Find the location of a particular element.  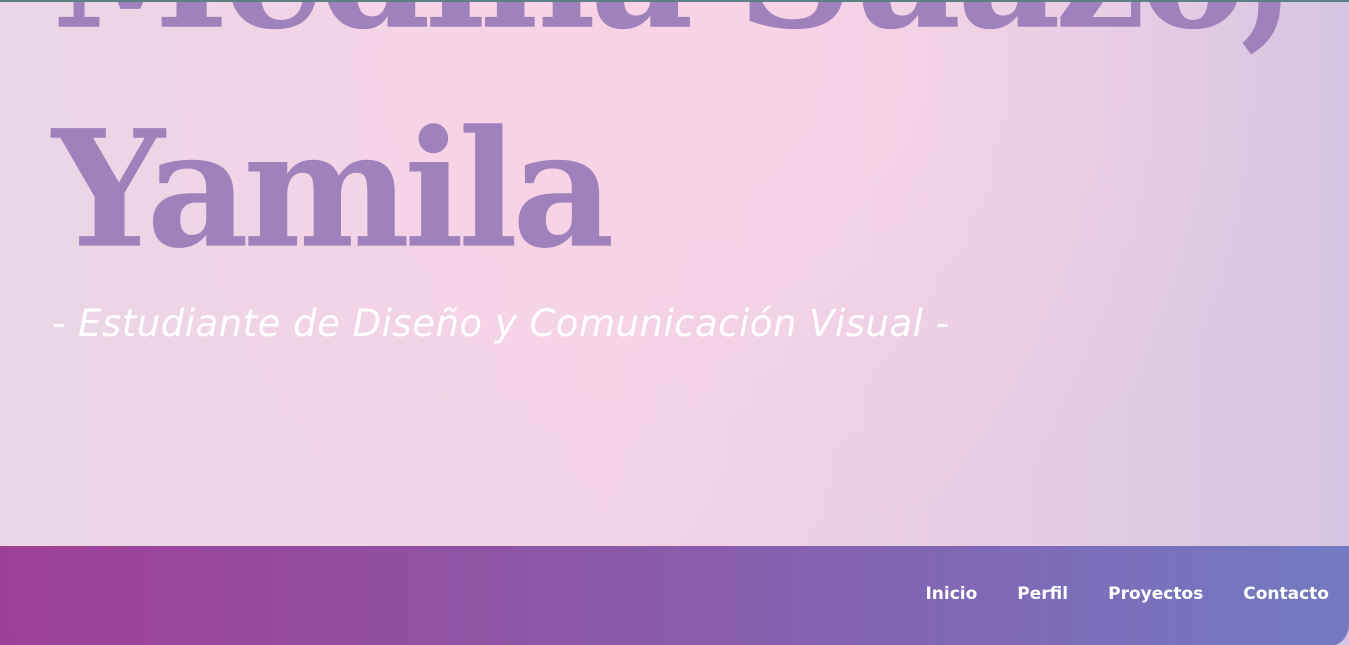

nav-link-perfil: Perfil is located at coordinates (1042, 594).